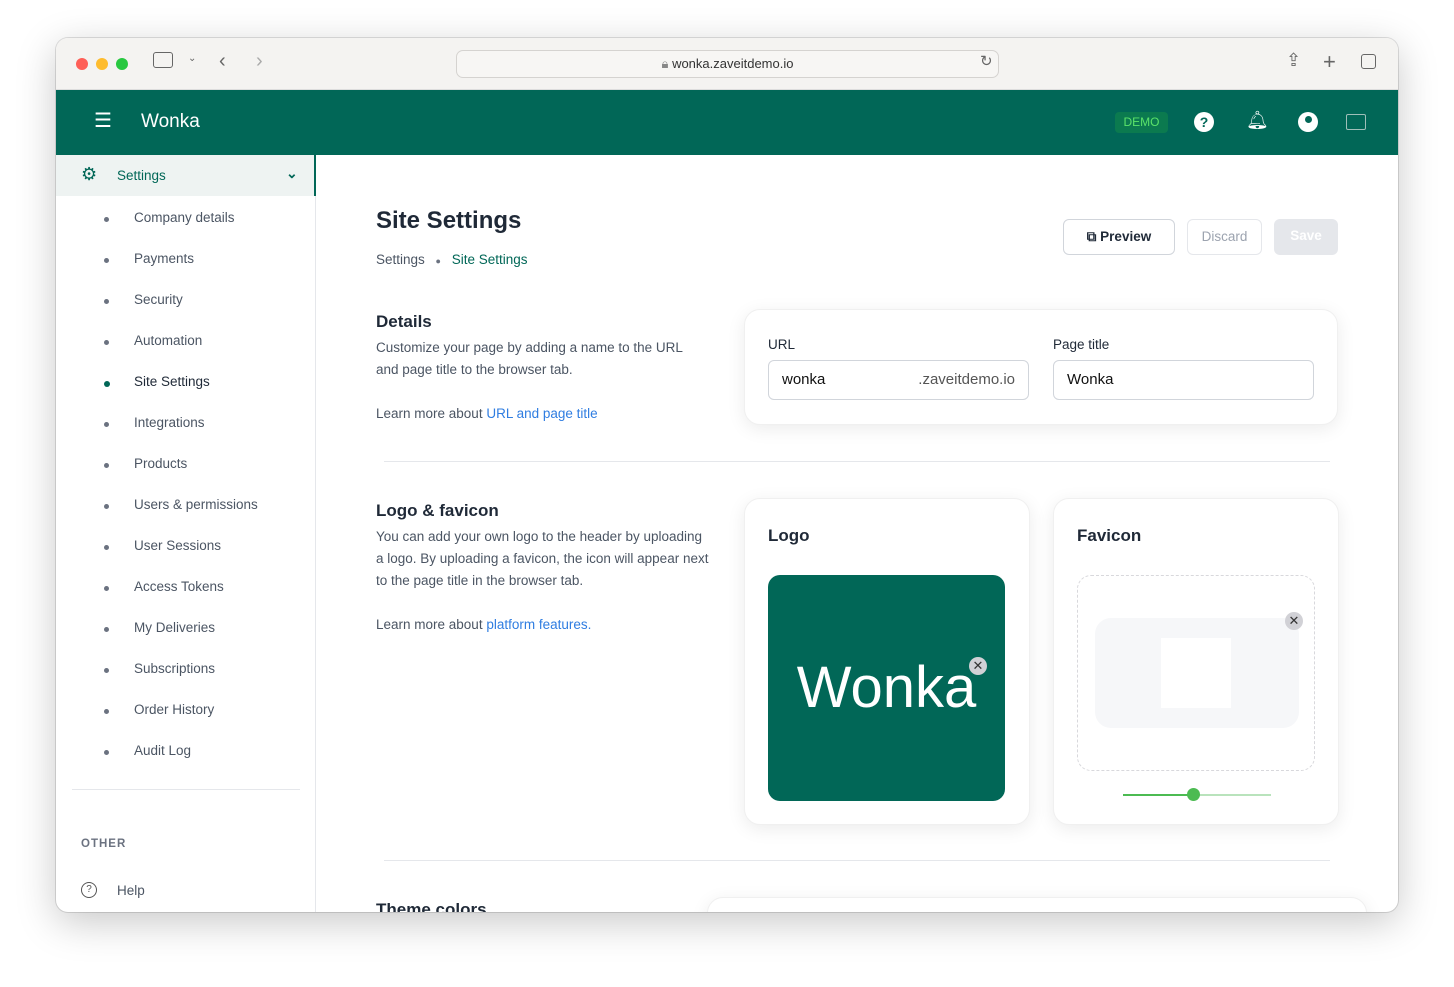  I want to click on logo-text: Wonka, so click(886, 687).